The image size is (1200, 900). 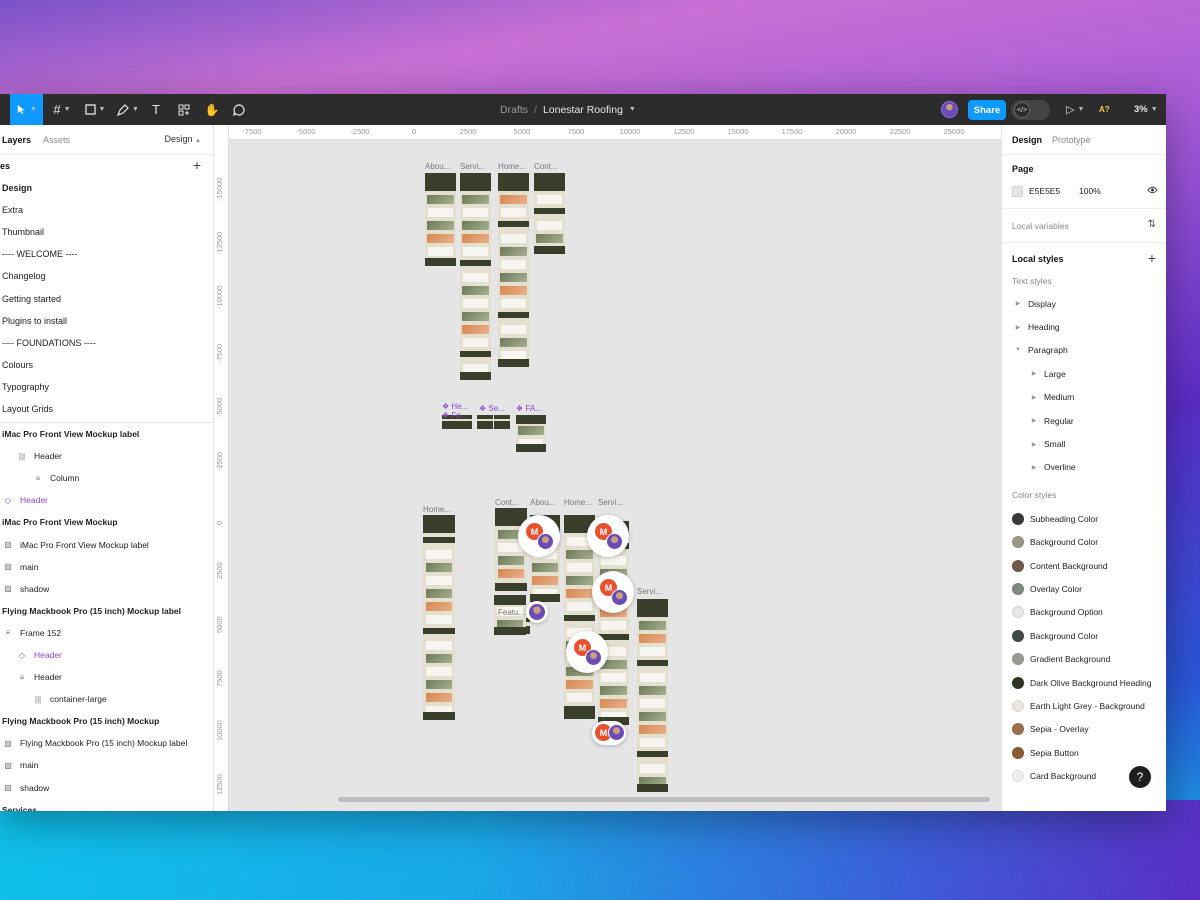 I want to click on tab-layers: Layers, so click(x=16, y=140).